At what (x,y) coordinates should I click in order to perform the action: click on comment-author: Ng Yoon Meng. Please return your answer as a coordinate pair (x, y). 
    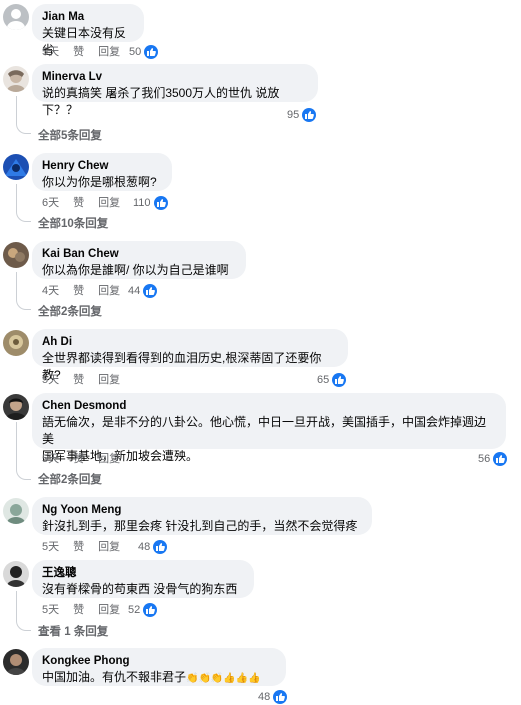
    Looking at the image, I should click on (202, 510).